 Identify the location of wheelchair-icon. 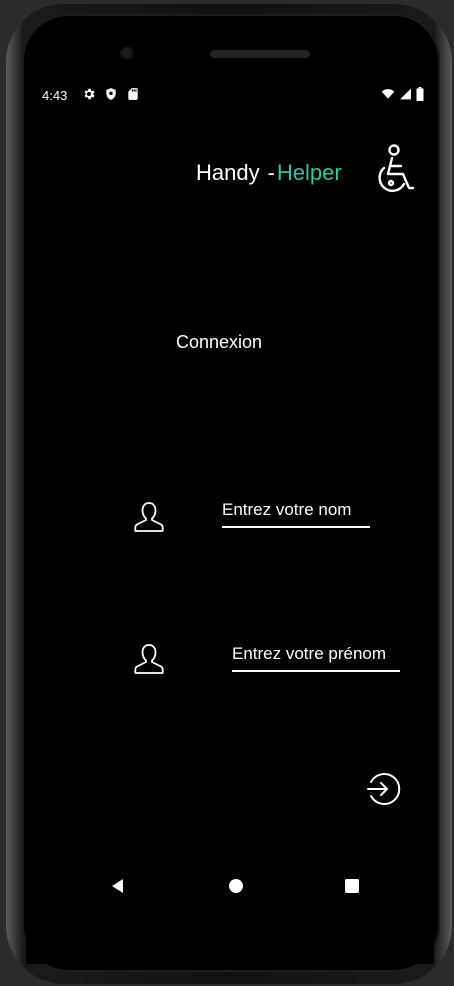
(396, 168).